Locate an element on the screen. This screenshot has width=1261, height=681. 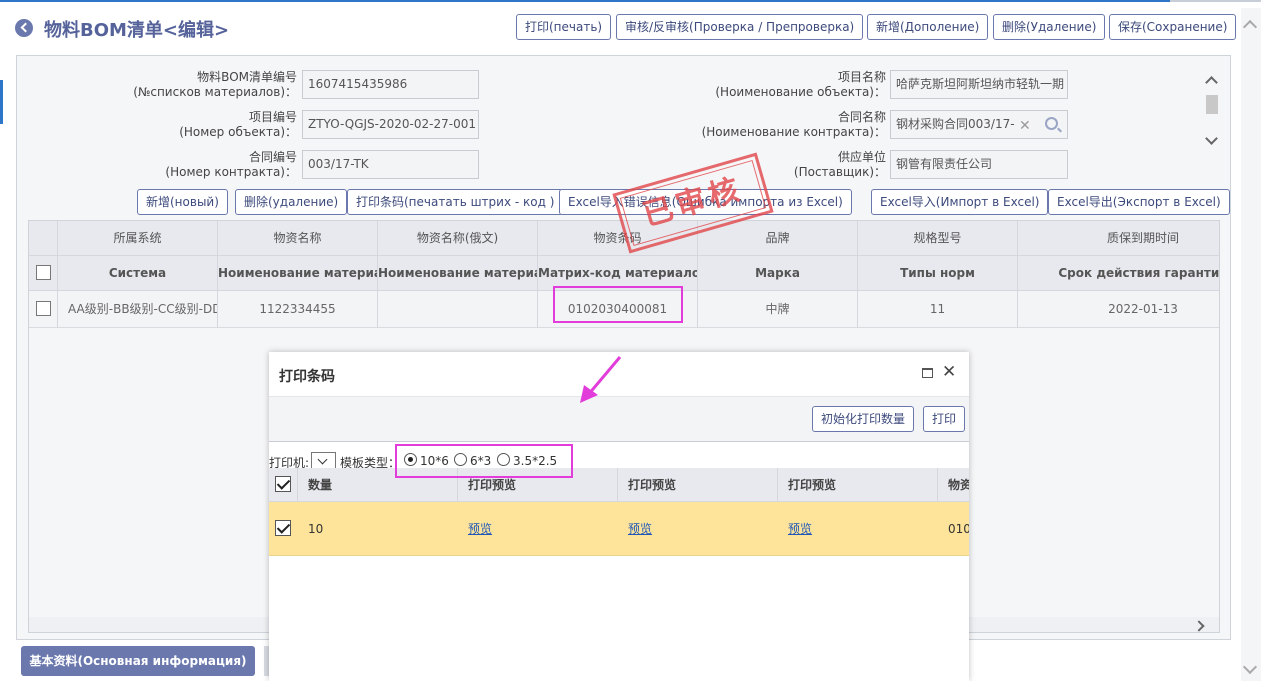
chevron-up-icon is located at coordinates (1211, 82).